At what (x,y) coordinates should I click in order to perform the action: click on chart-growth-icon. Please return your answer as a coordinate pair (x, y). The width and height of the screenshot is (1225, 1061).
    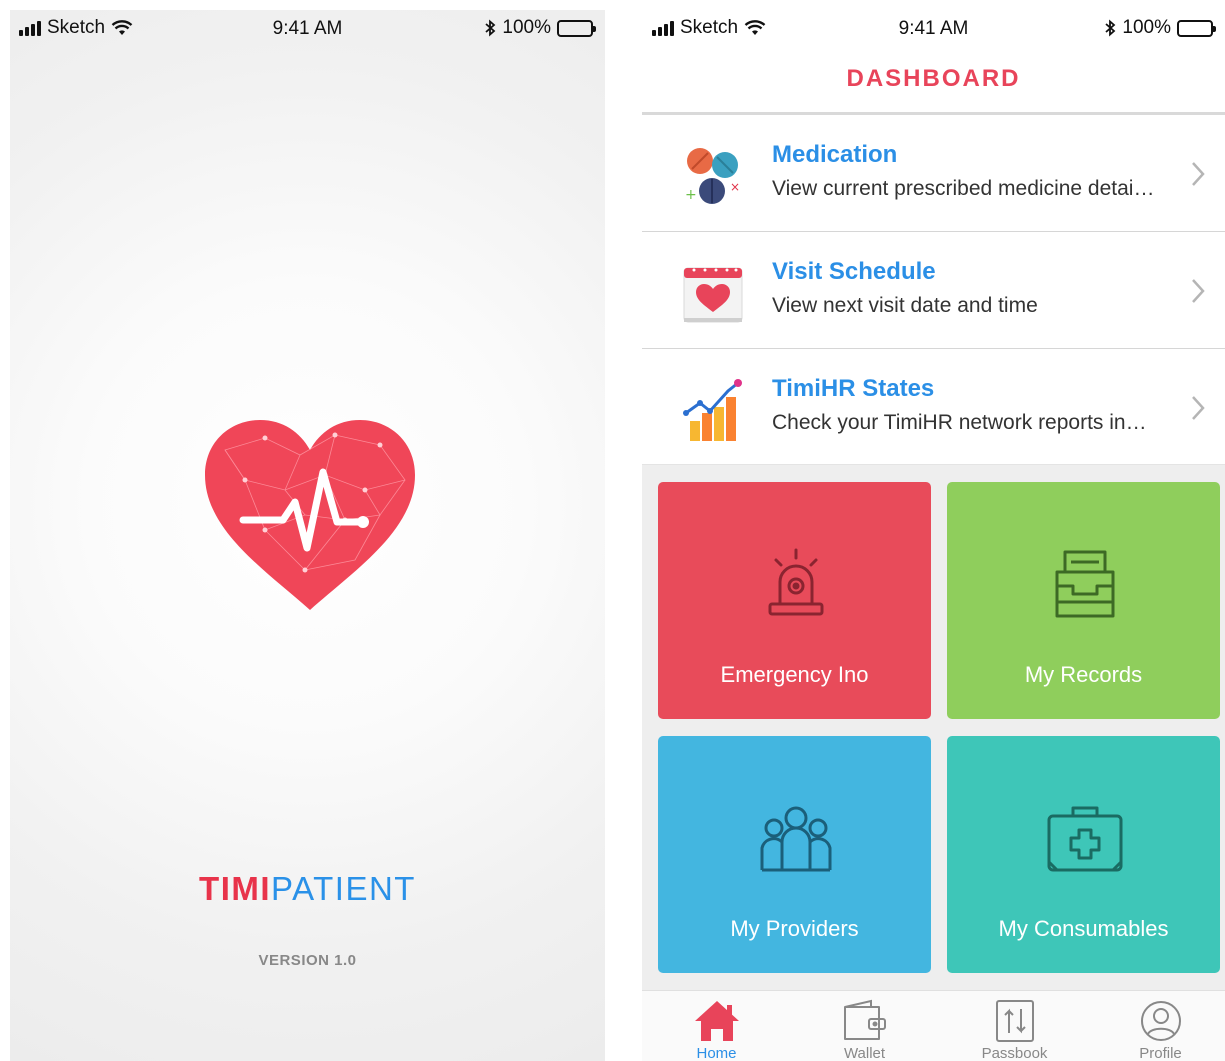
    Looking at the image, I should click on (712, 410).